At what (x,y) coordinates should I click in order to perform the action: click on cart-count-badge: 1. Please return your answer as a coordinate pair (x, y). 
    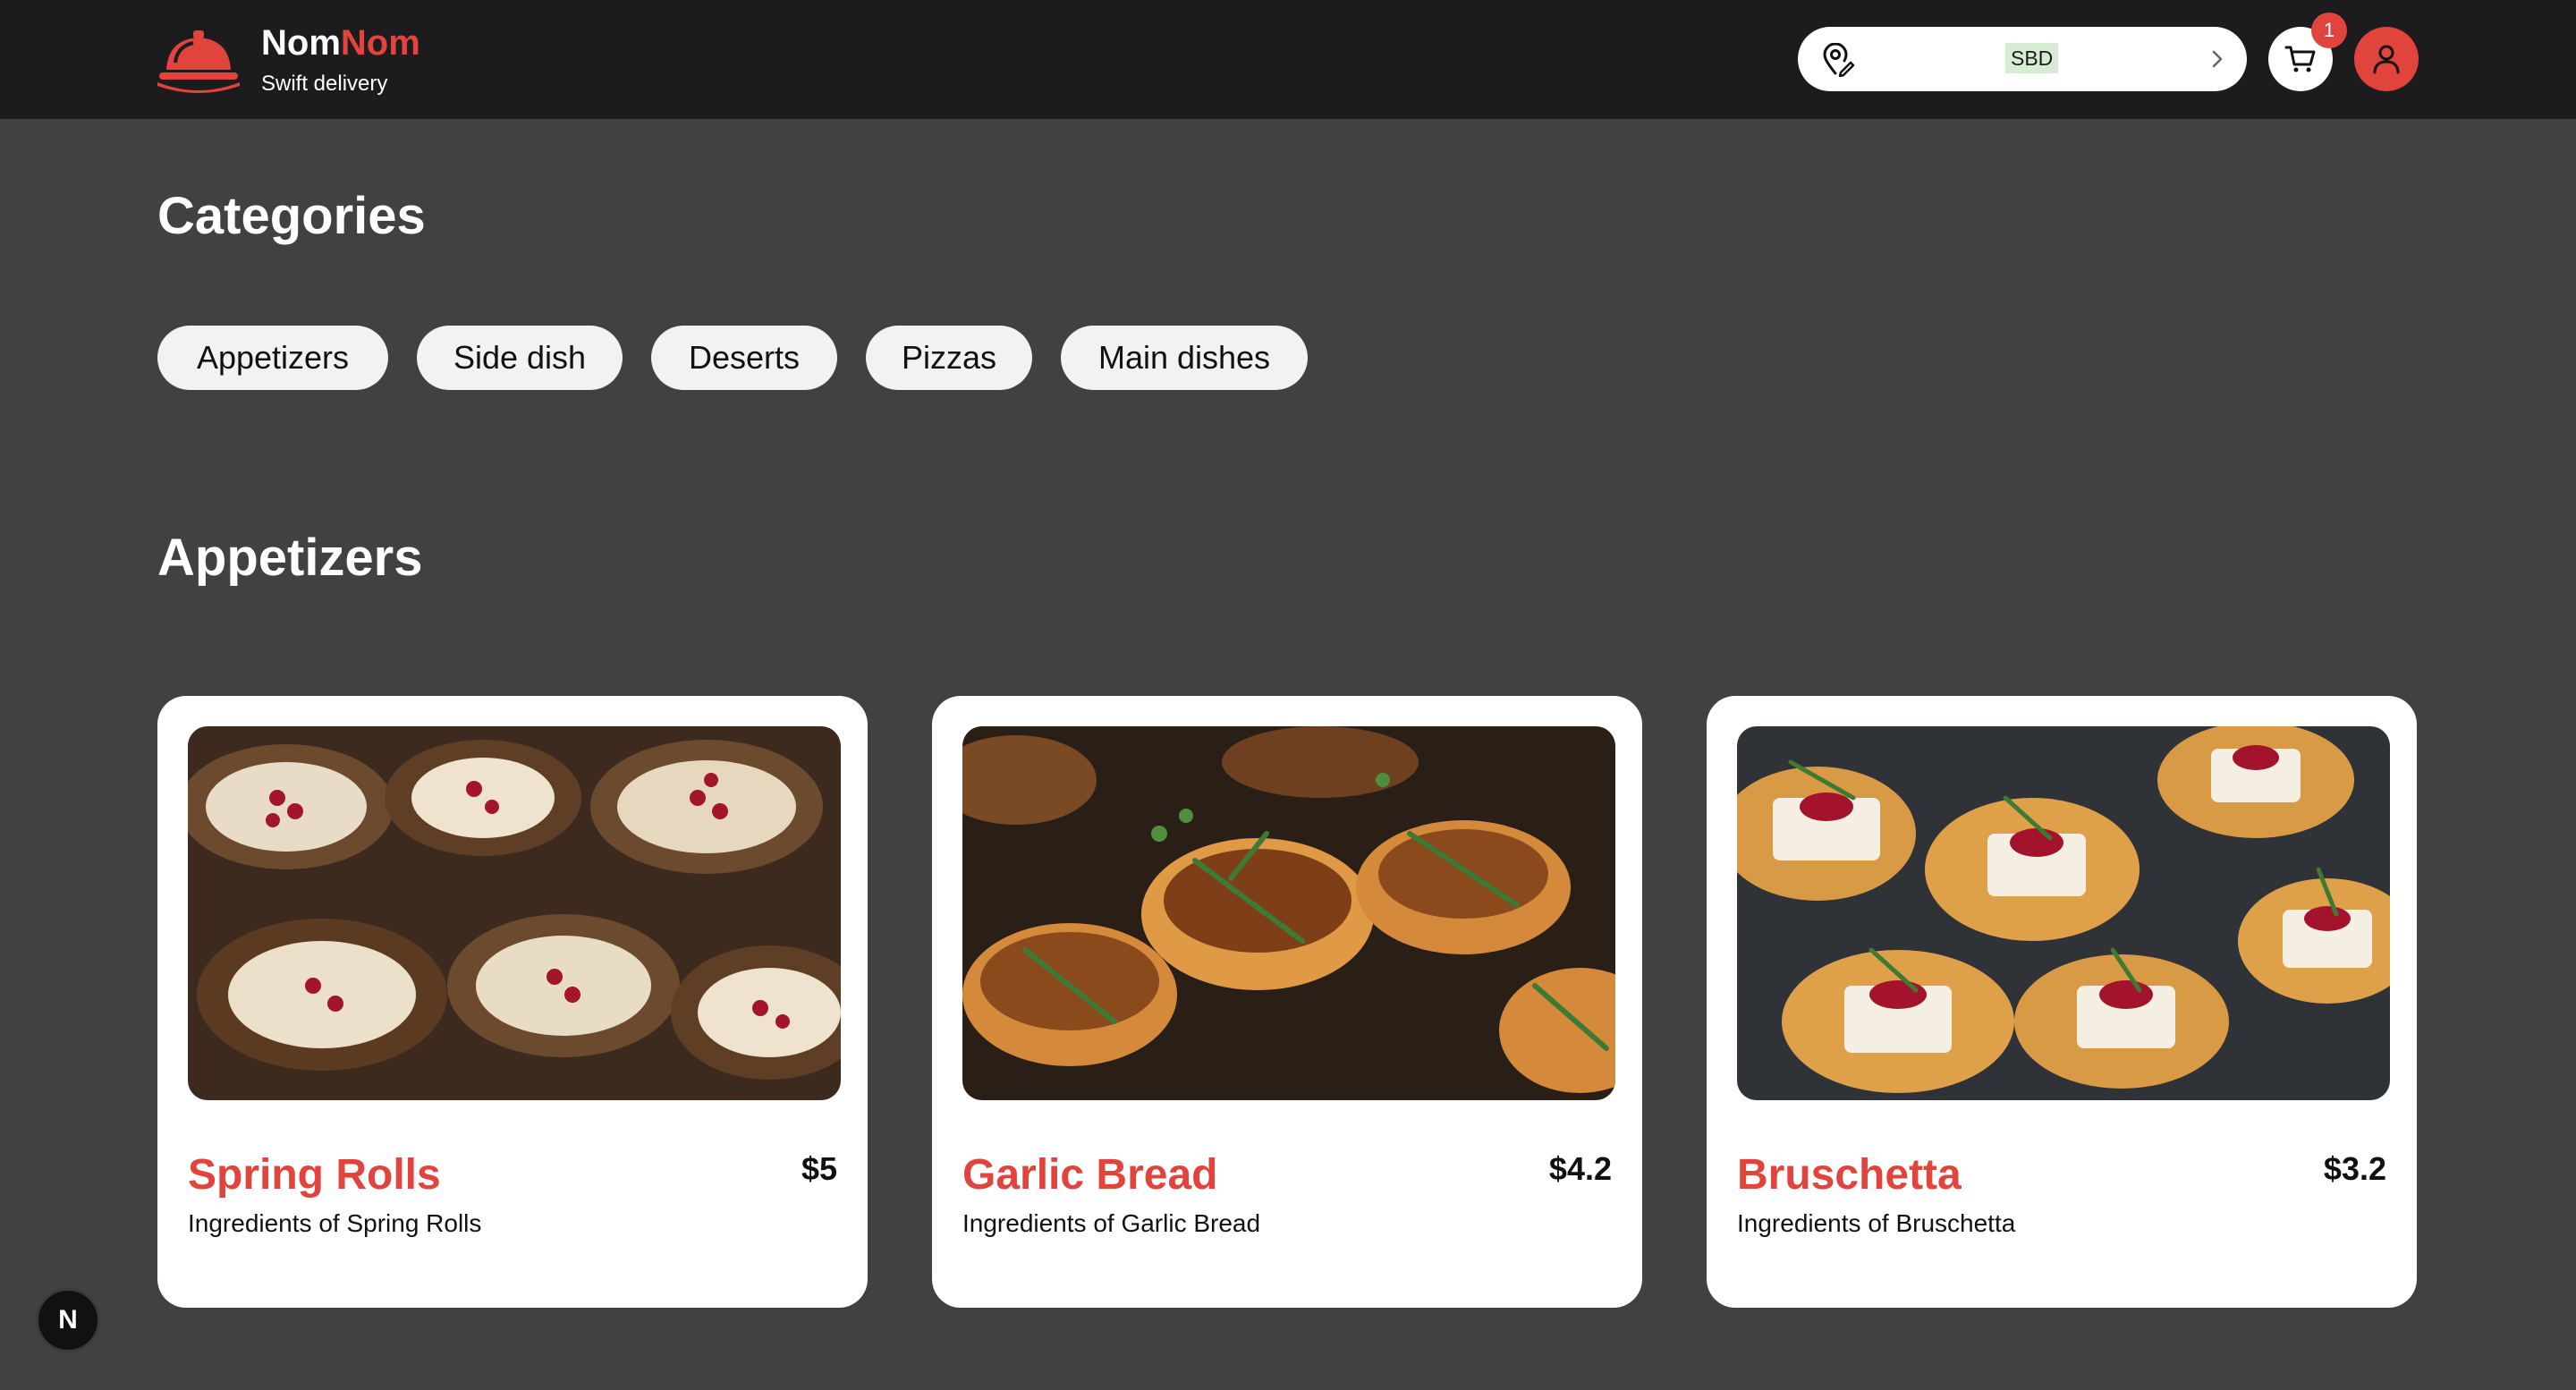
    Looking at the image, I should click on (2329, 30).